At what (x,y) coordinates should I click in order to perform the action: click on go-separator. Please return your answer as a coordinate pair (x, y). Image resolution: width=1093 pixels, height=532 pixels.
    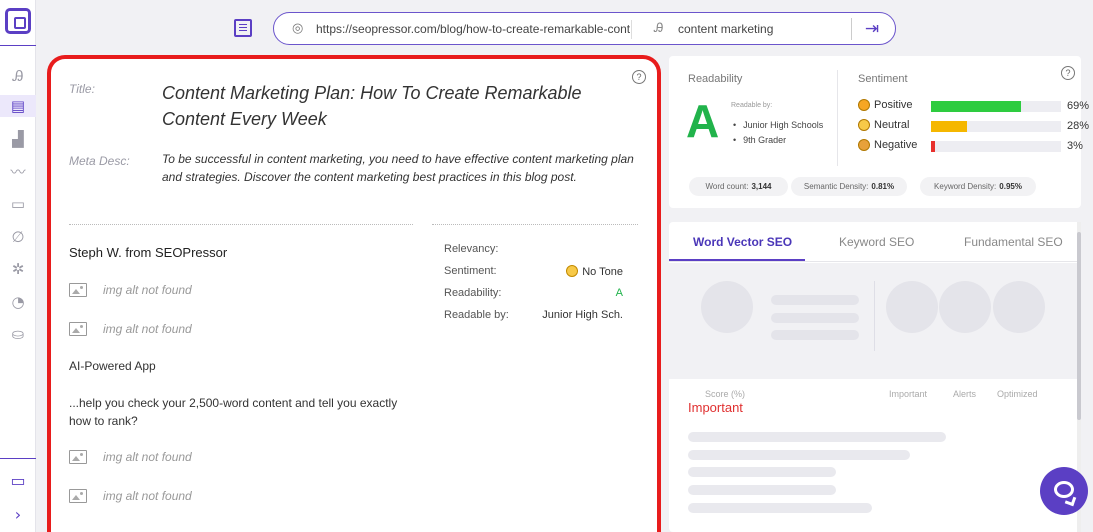
    Looking at the image, I should click on (851, 29).